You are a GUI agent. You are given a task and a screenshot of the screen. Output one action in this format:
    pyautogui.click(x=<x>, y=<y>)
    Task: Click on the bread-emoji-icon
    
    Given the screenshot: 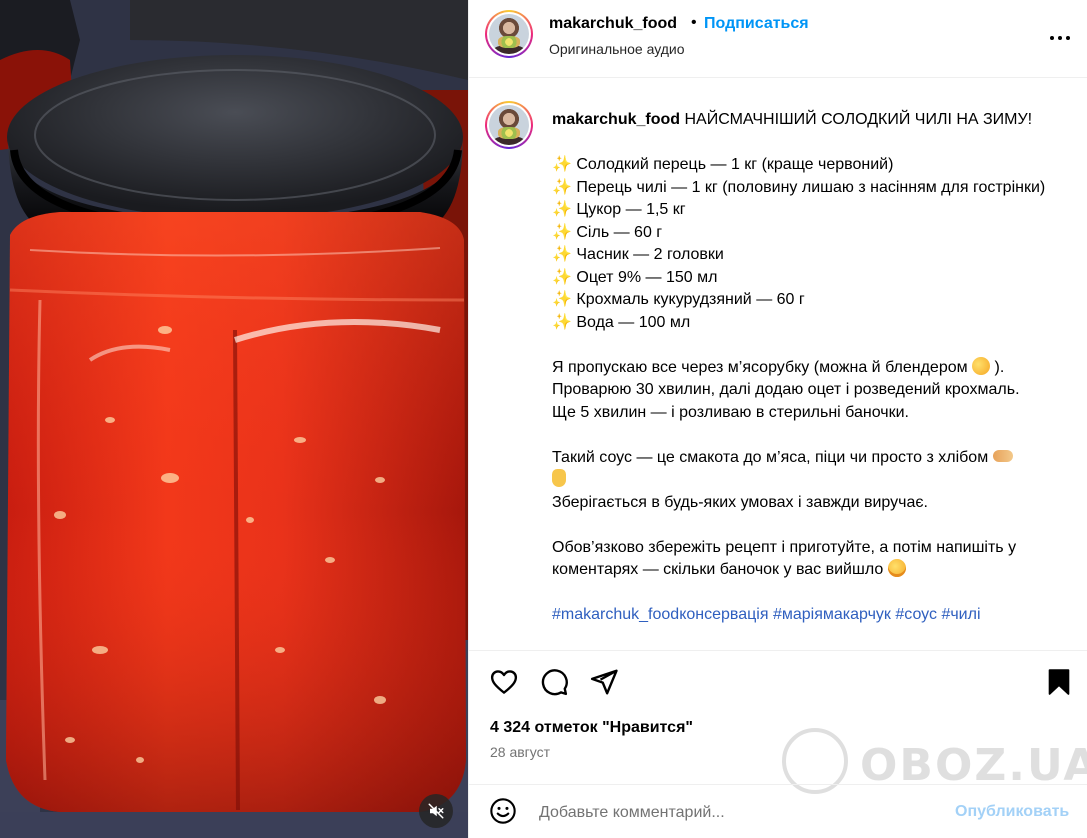 What is the action you would take?
    pyautogui.click(x=1002, y=455)
    